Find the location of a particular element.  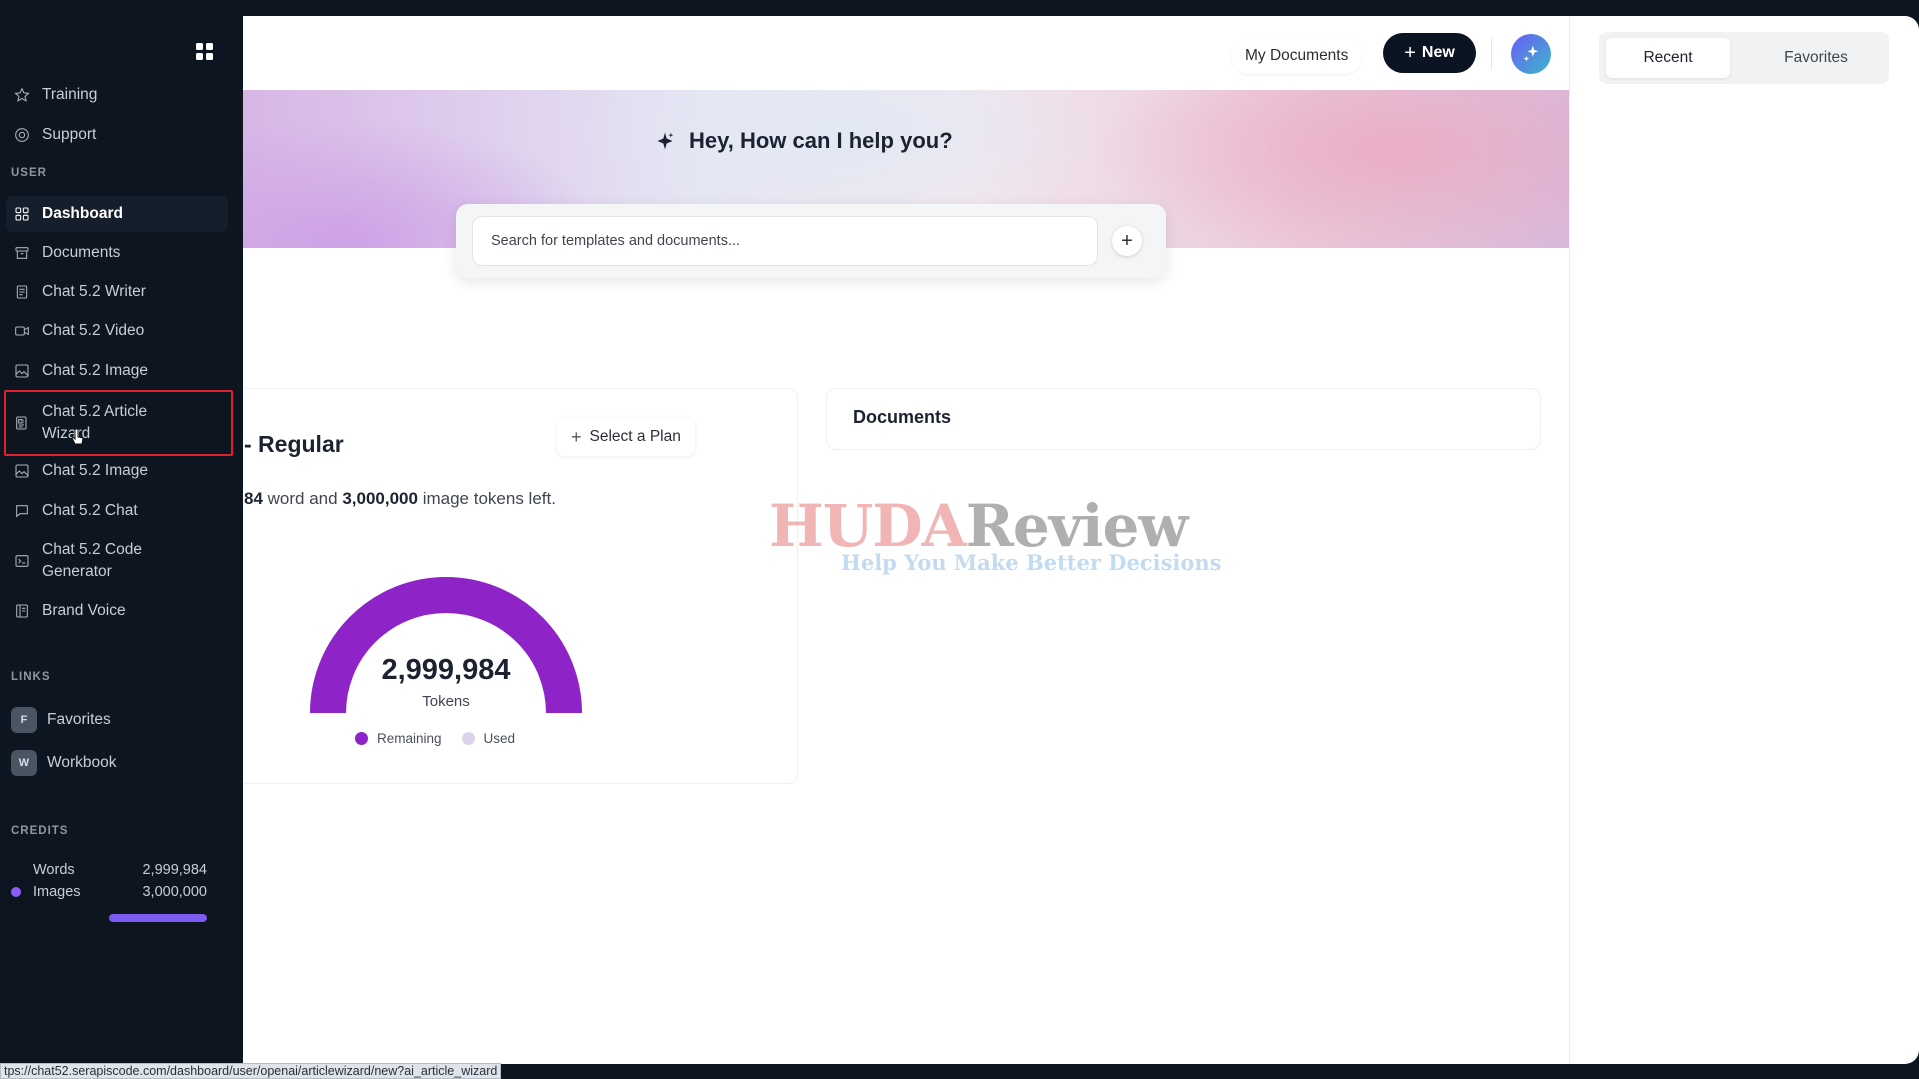

credit-value: 3,000,000 is located at coordinates (174, 892).